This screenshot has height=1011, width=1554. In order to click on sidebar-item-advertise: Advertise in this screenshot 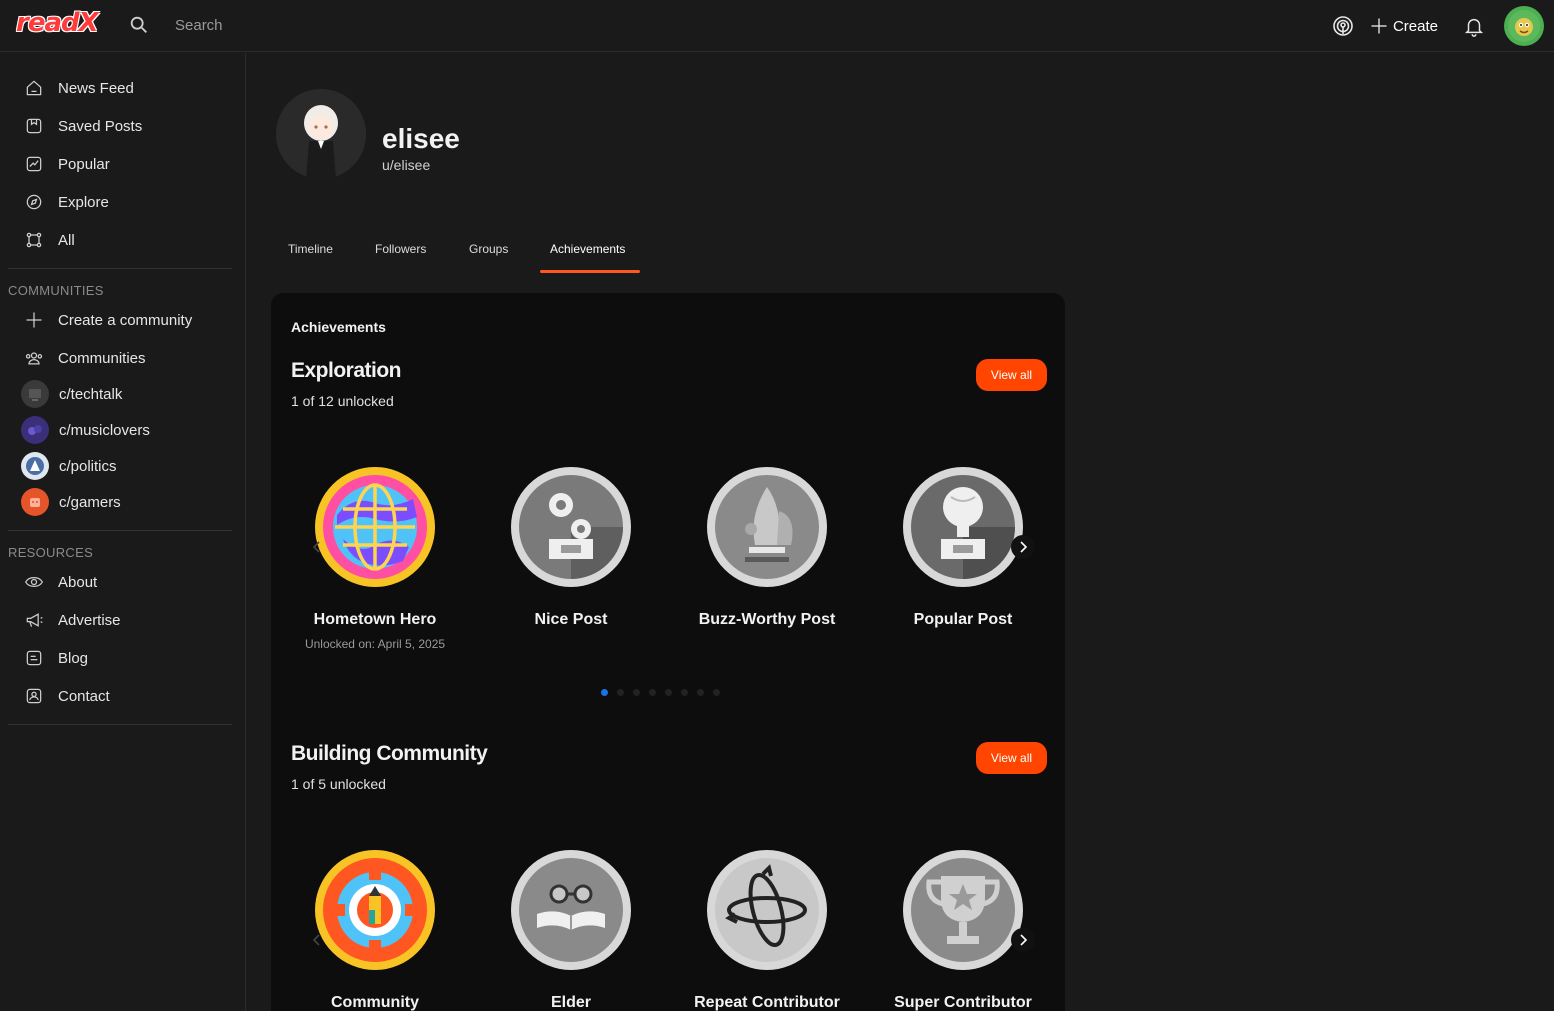, I will do `click(71, 620)`.